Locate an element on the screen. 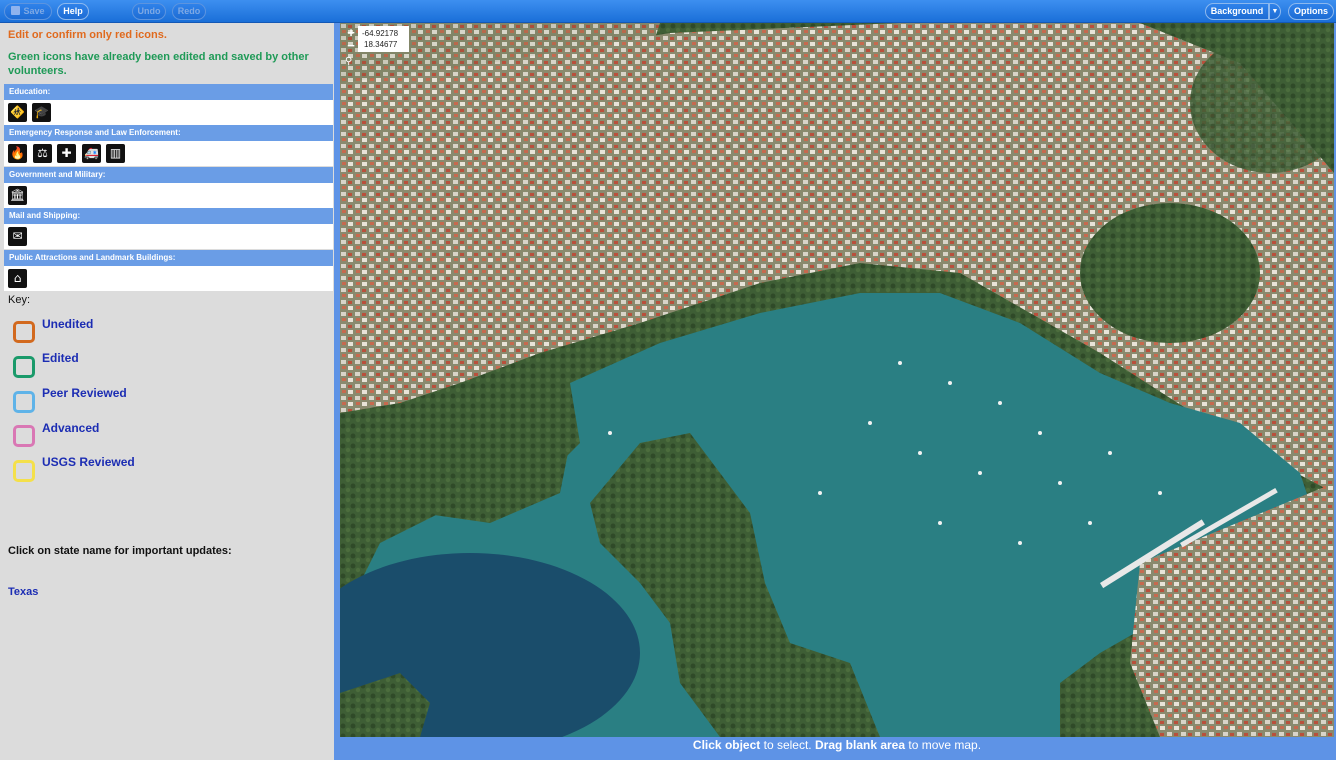 The image size is (1336, 760). coord-longitude: -64.92178 is located at coordinates (380, 33).